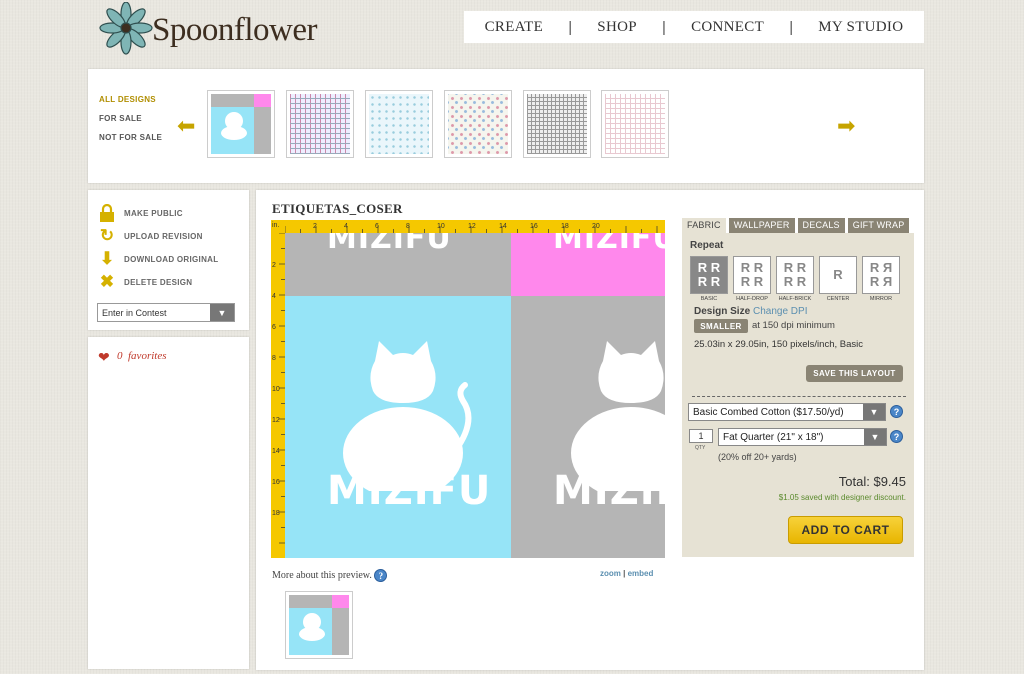 The height and width of the screenshot is (674, 1024). Describe the element at coordinates (107, 235) in the screenshot. I see `refresh-icon: ↻` at that location.